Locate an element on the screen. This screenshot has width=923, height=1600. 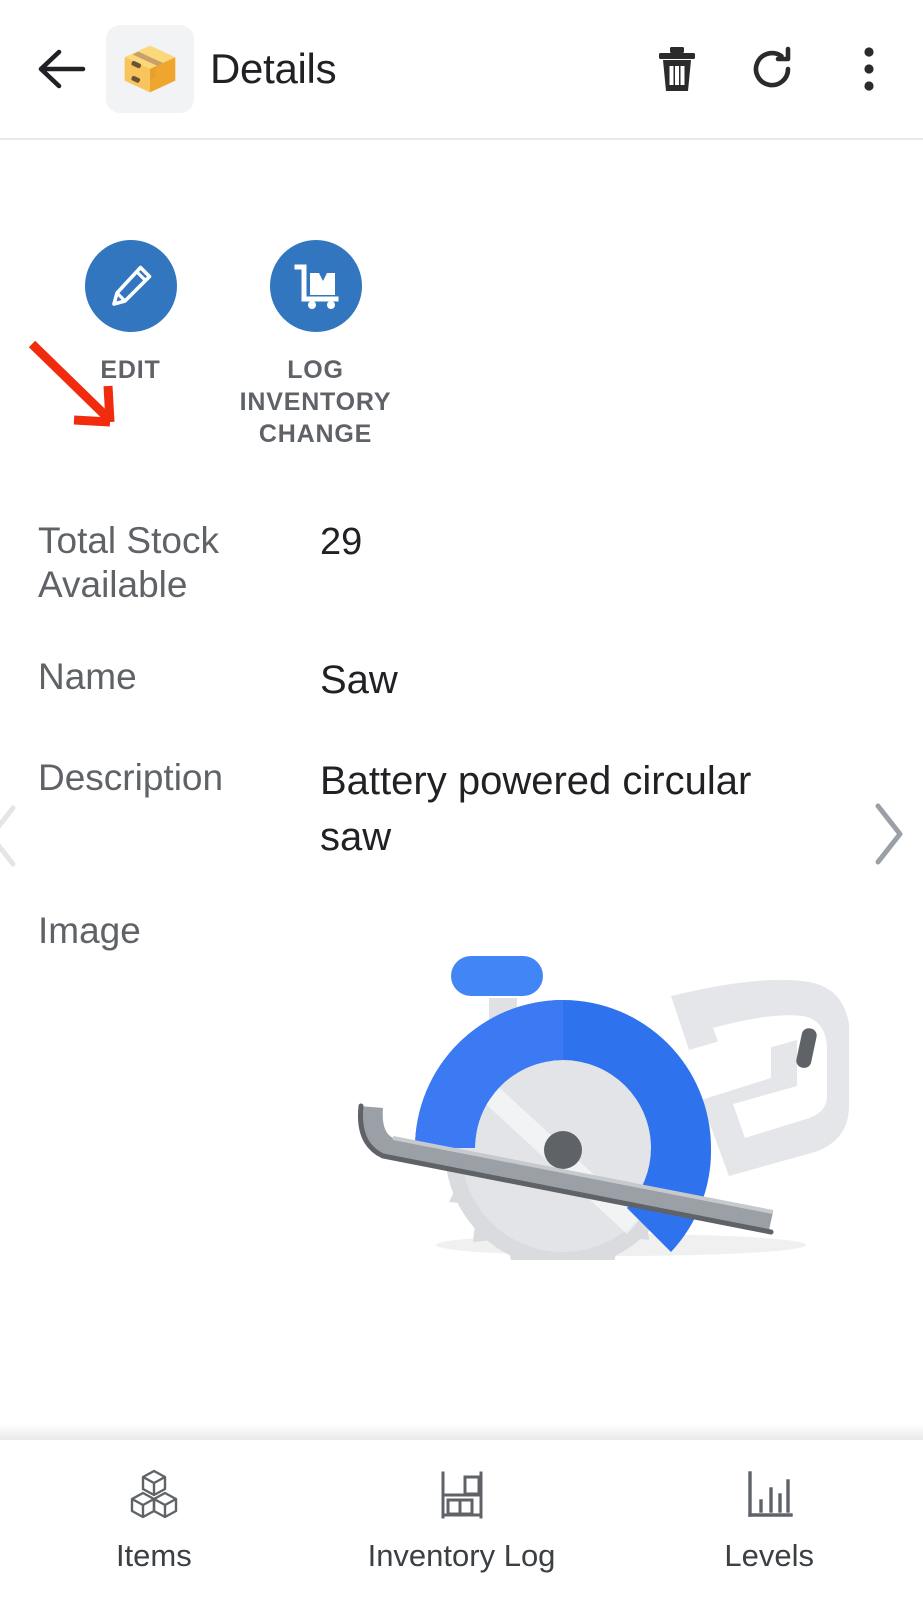
nav-item-items: Items is located at coordinates (154, 1520).